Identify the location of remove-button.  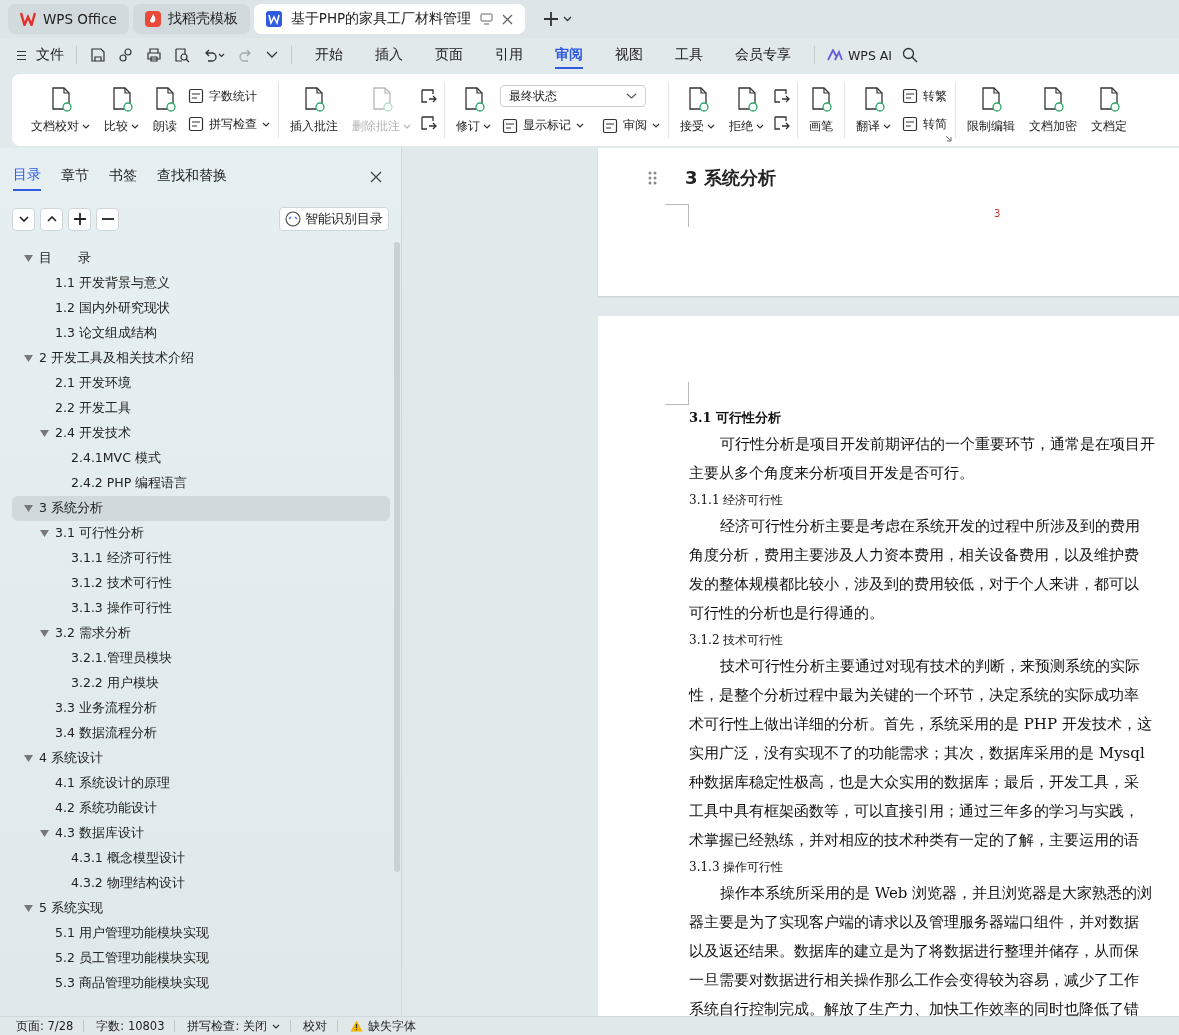
(107, 219).